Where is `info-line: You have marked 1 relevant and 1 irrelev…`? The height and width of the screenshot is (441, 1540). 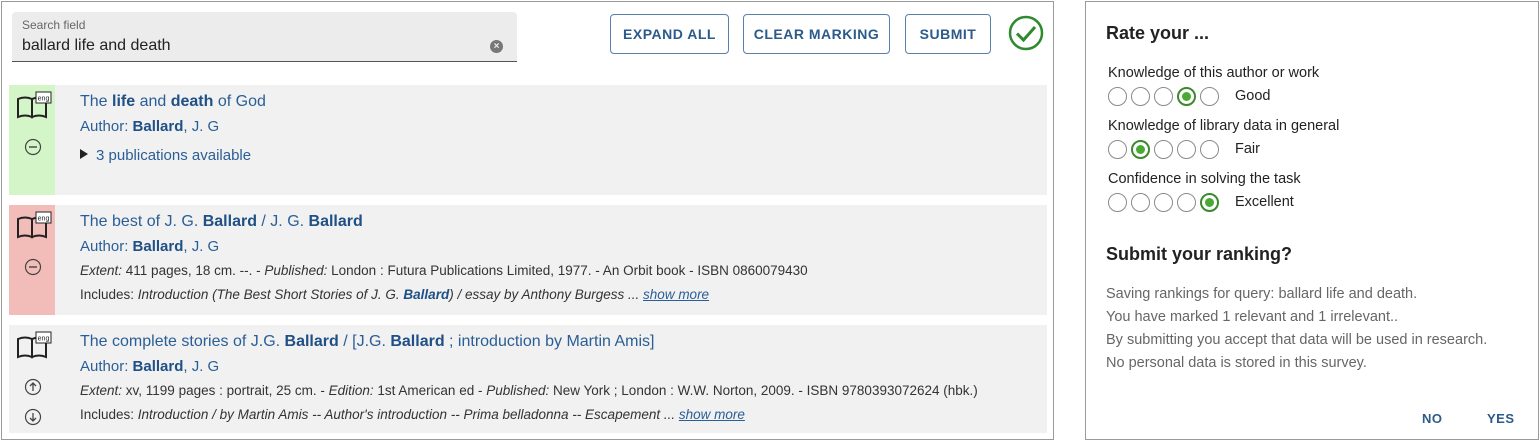 info-line: You have marked 1 relevant and 1 irrelev… is located at coordinates (1252, 317).